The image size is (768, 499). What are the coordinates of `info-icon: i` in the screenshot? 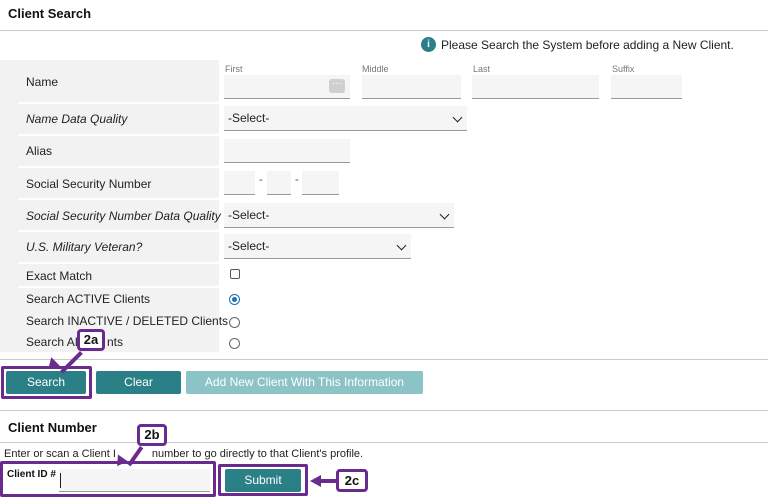 It's located at (428, 44).